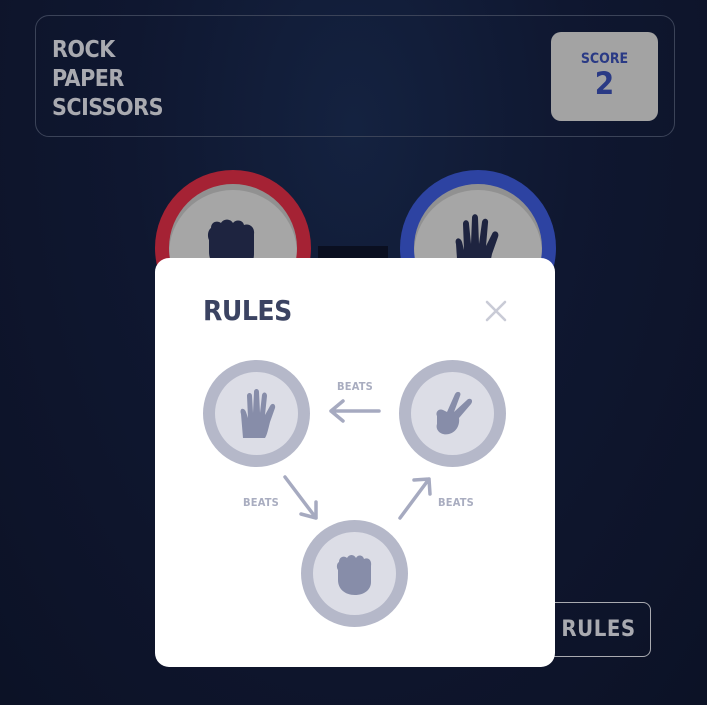  I want to click on arrow-up-right, so click(415, 498).